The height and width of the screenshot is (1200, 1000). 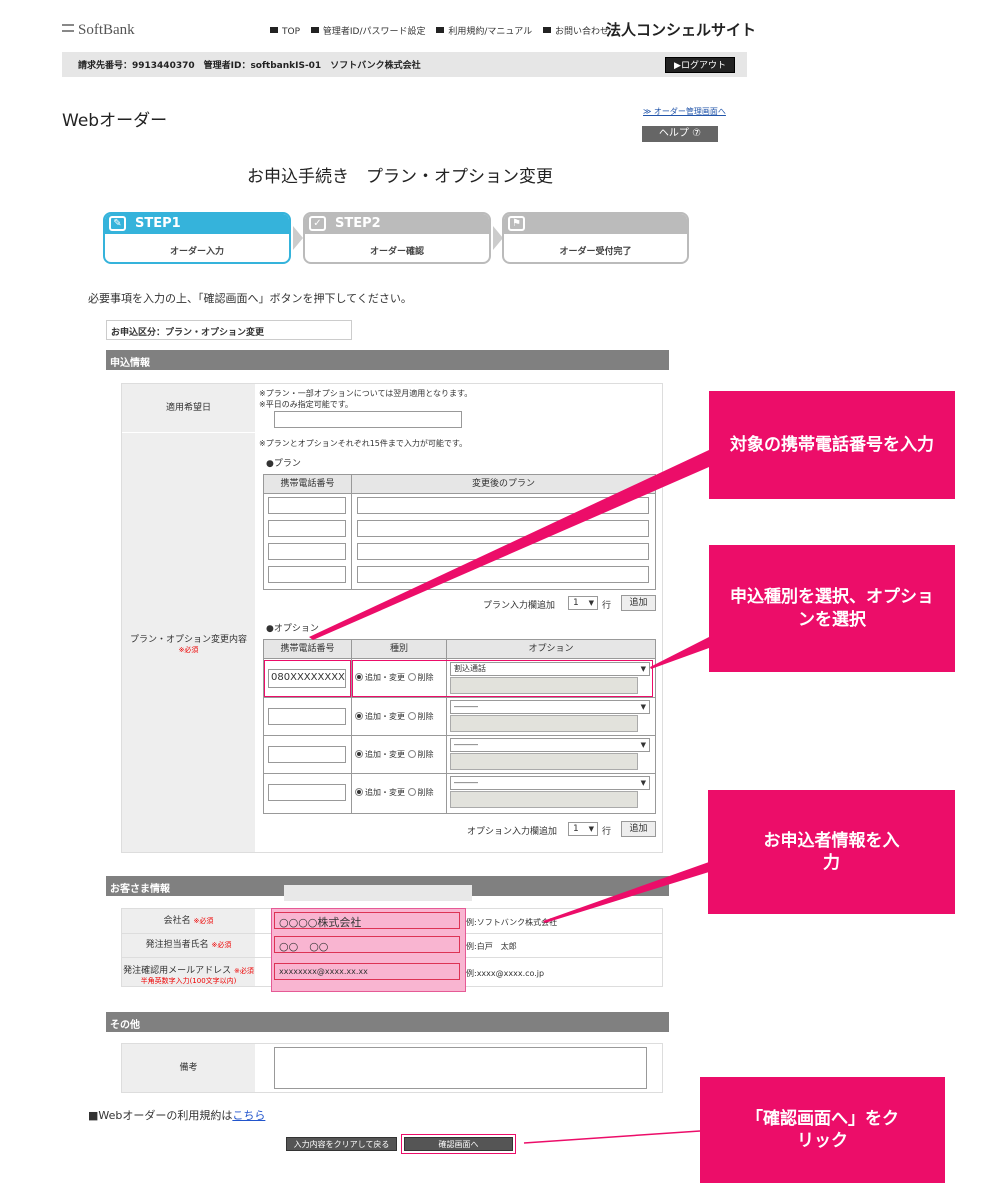 I want to click on arrow-phone, so click(x=509, y=545).